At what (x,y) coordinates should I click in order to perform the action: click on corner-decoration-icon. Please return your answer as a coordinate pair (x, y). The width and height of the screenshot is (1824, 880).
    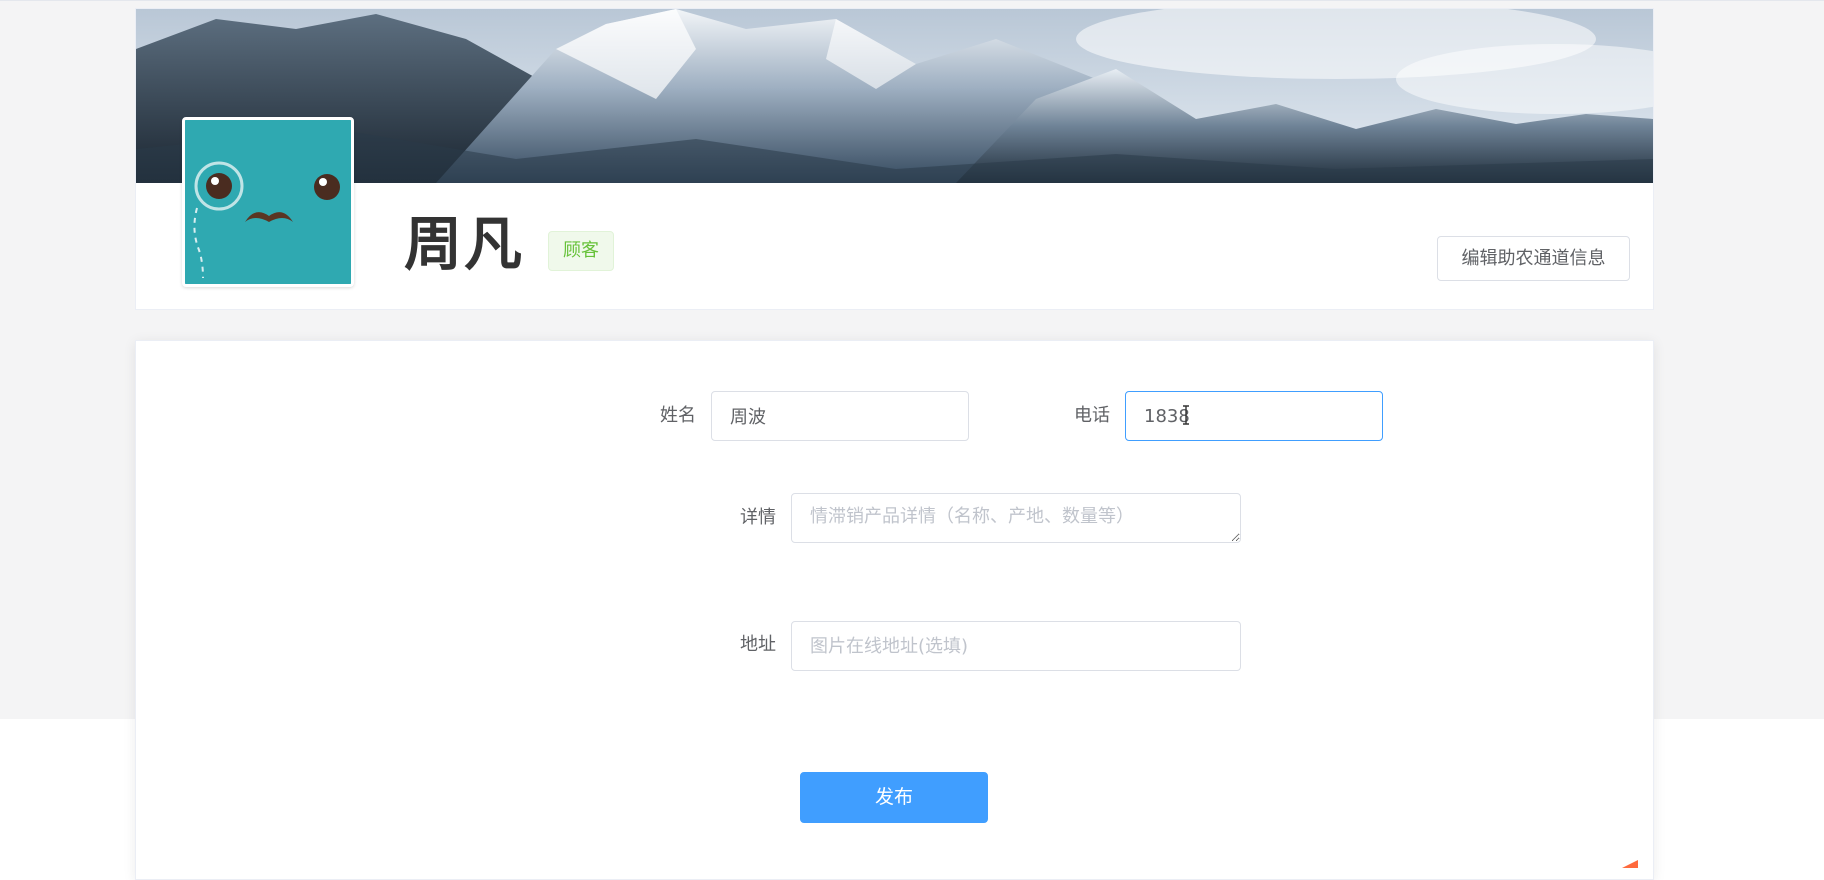
    Looking at the image, I should click on (1630, 864).